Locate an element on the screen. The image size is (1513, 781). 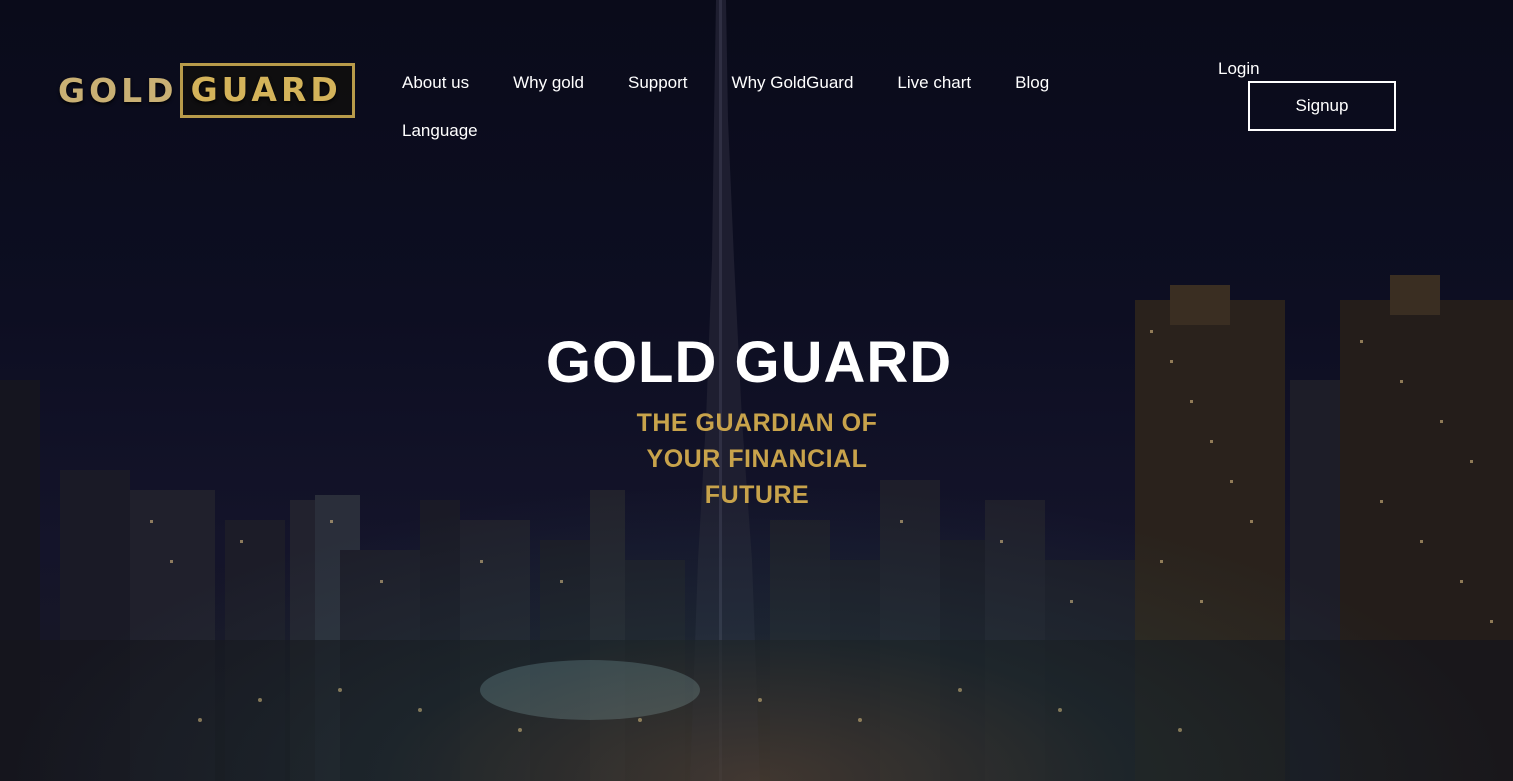
nav-item-about-us: About us is located at coordinates (435, 83).